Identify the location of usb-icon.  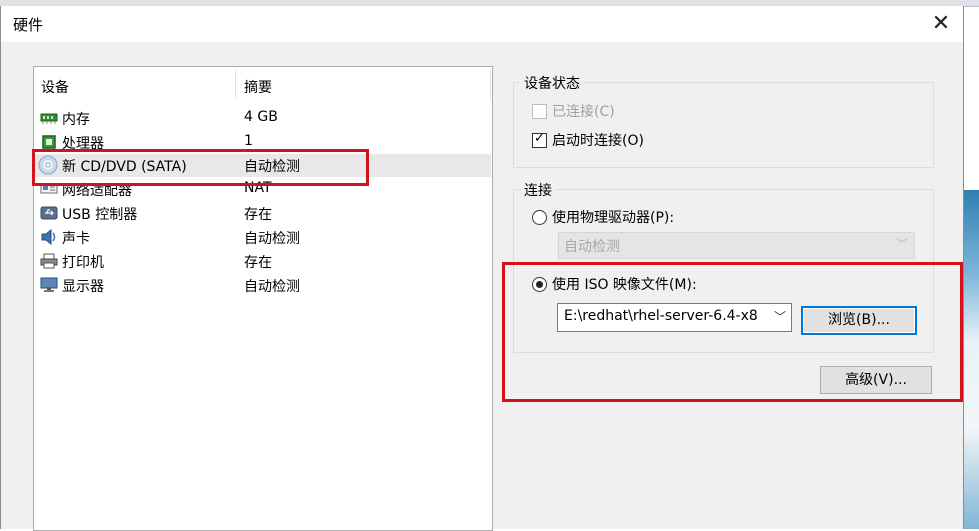
(49, 213).